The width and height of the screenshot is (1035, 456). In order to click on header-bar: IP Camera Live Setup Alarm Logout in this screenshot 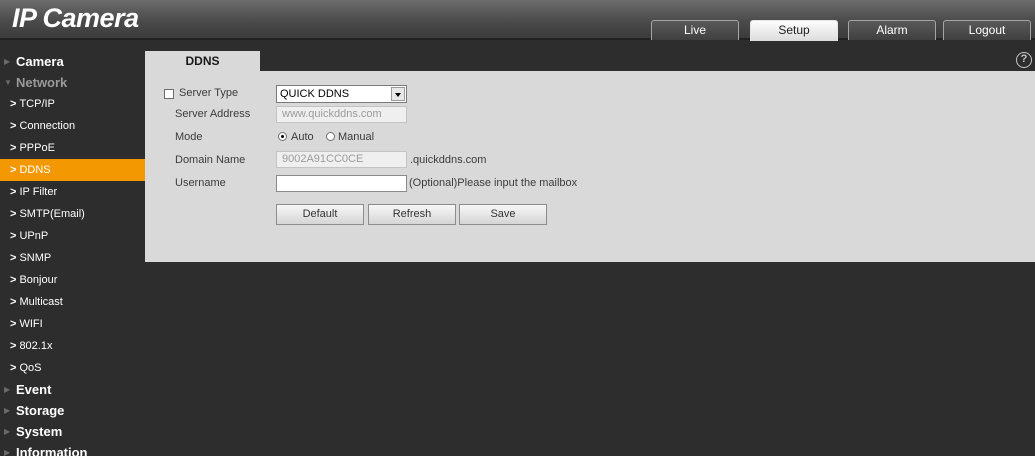, I will do `click(517, 20)`.